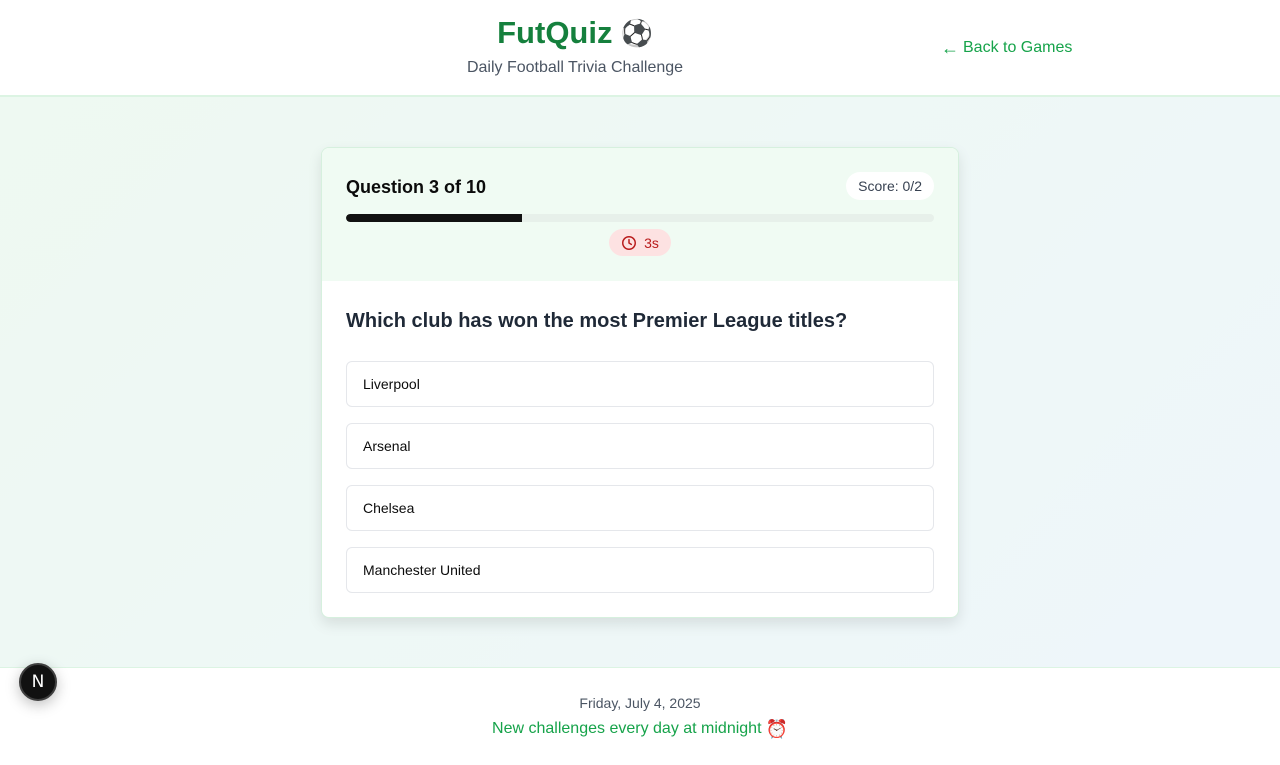 Image resolution: width=1280 pixels, height=765 pixels. I want to click on daily-challenge-note: New challenges every day at midnight ⏰, so click(640, 729).